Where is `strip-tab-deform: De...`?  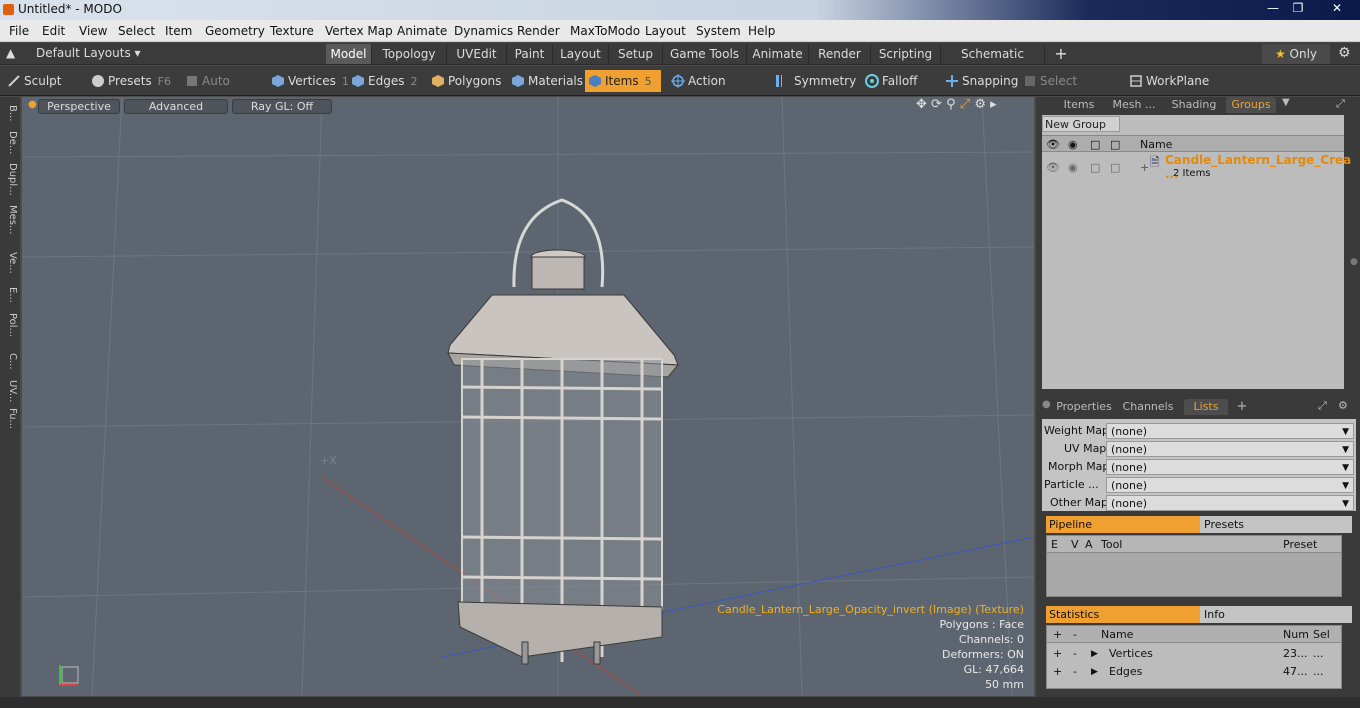
strip-tab-deform: De... is located at coordinates (10, 143).